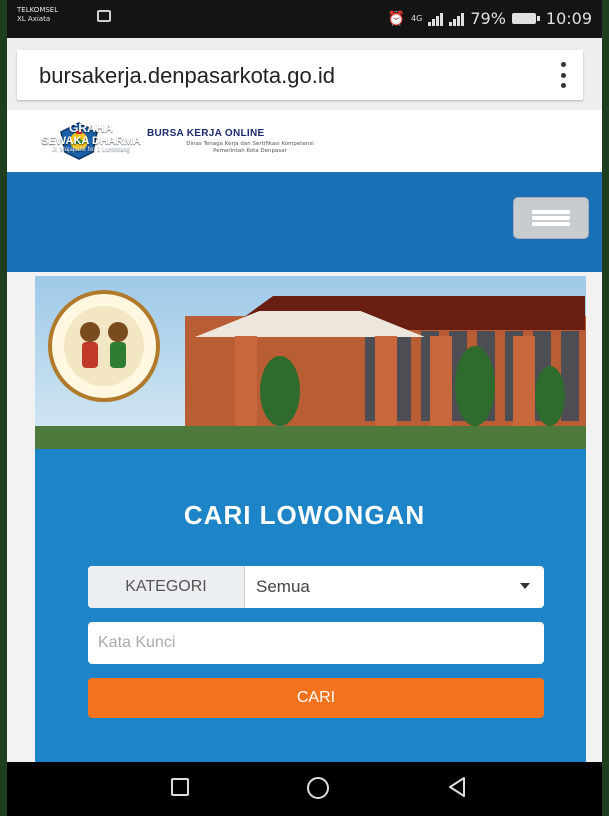  Describe the element at coordinates (283, 587) in the screenshot. I see `category-value: Semua` at that location.